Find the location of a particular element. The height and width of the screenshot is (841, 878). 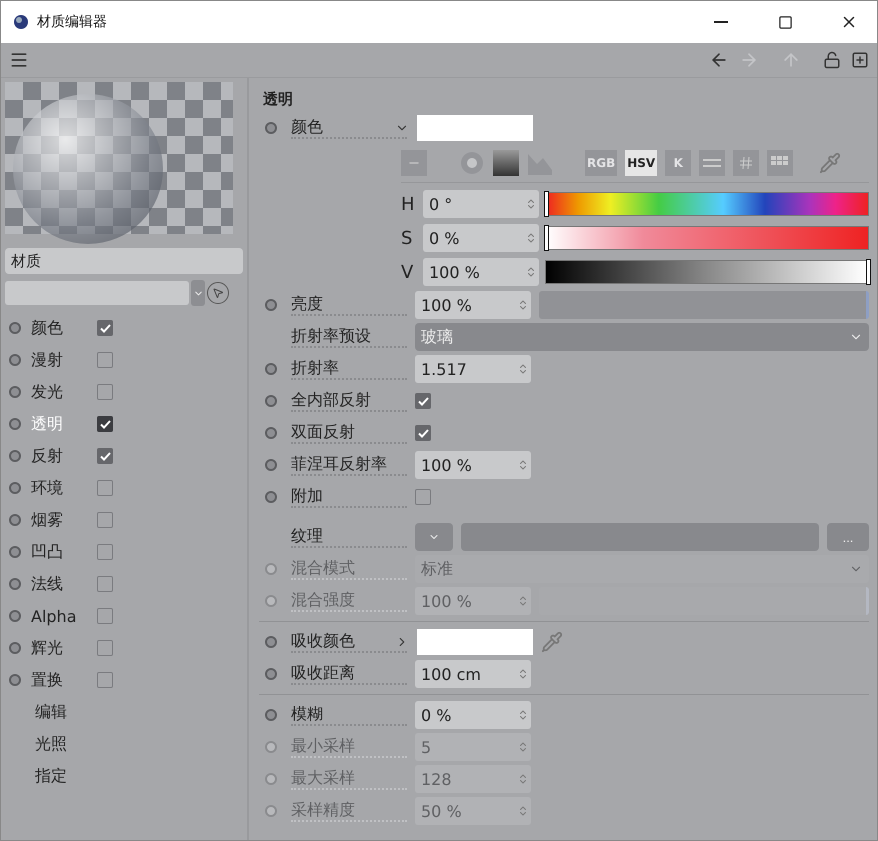

channel-item: 漫射 is located at coordinates (59, 360).